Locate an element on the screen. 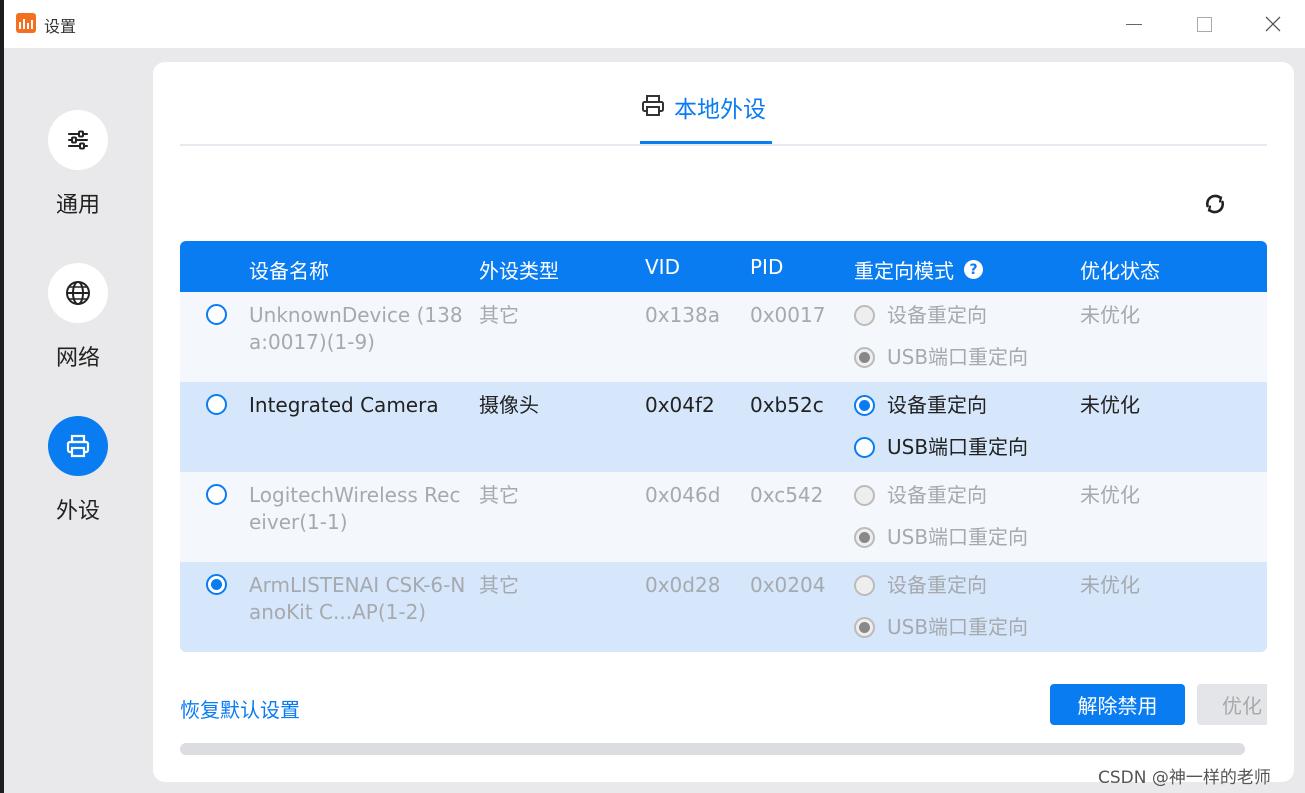 The width and height of the screenshot is (1305, 793). maximize-button is located at coordinates (1204, 24).